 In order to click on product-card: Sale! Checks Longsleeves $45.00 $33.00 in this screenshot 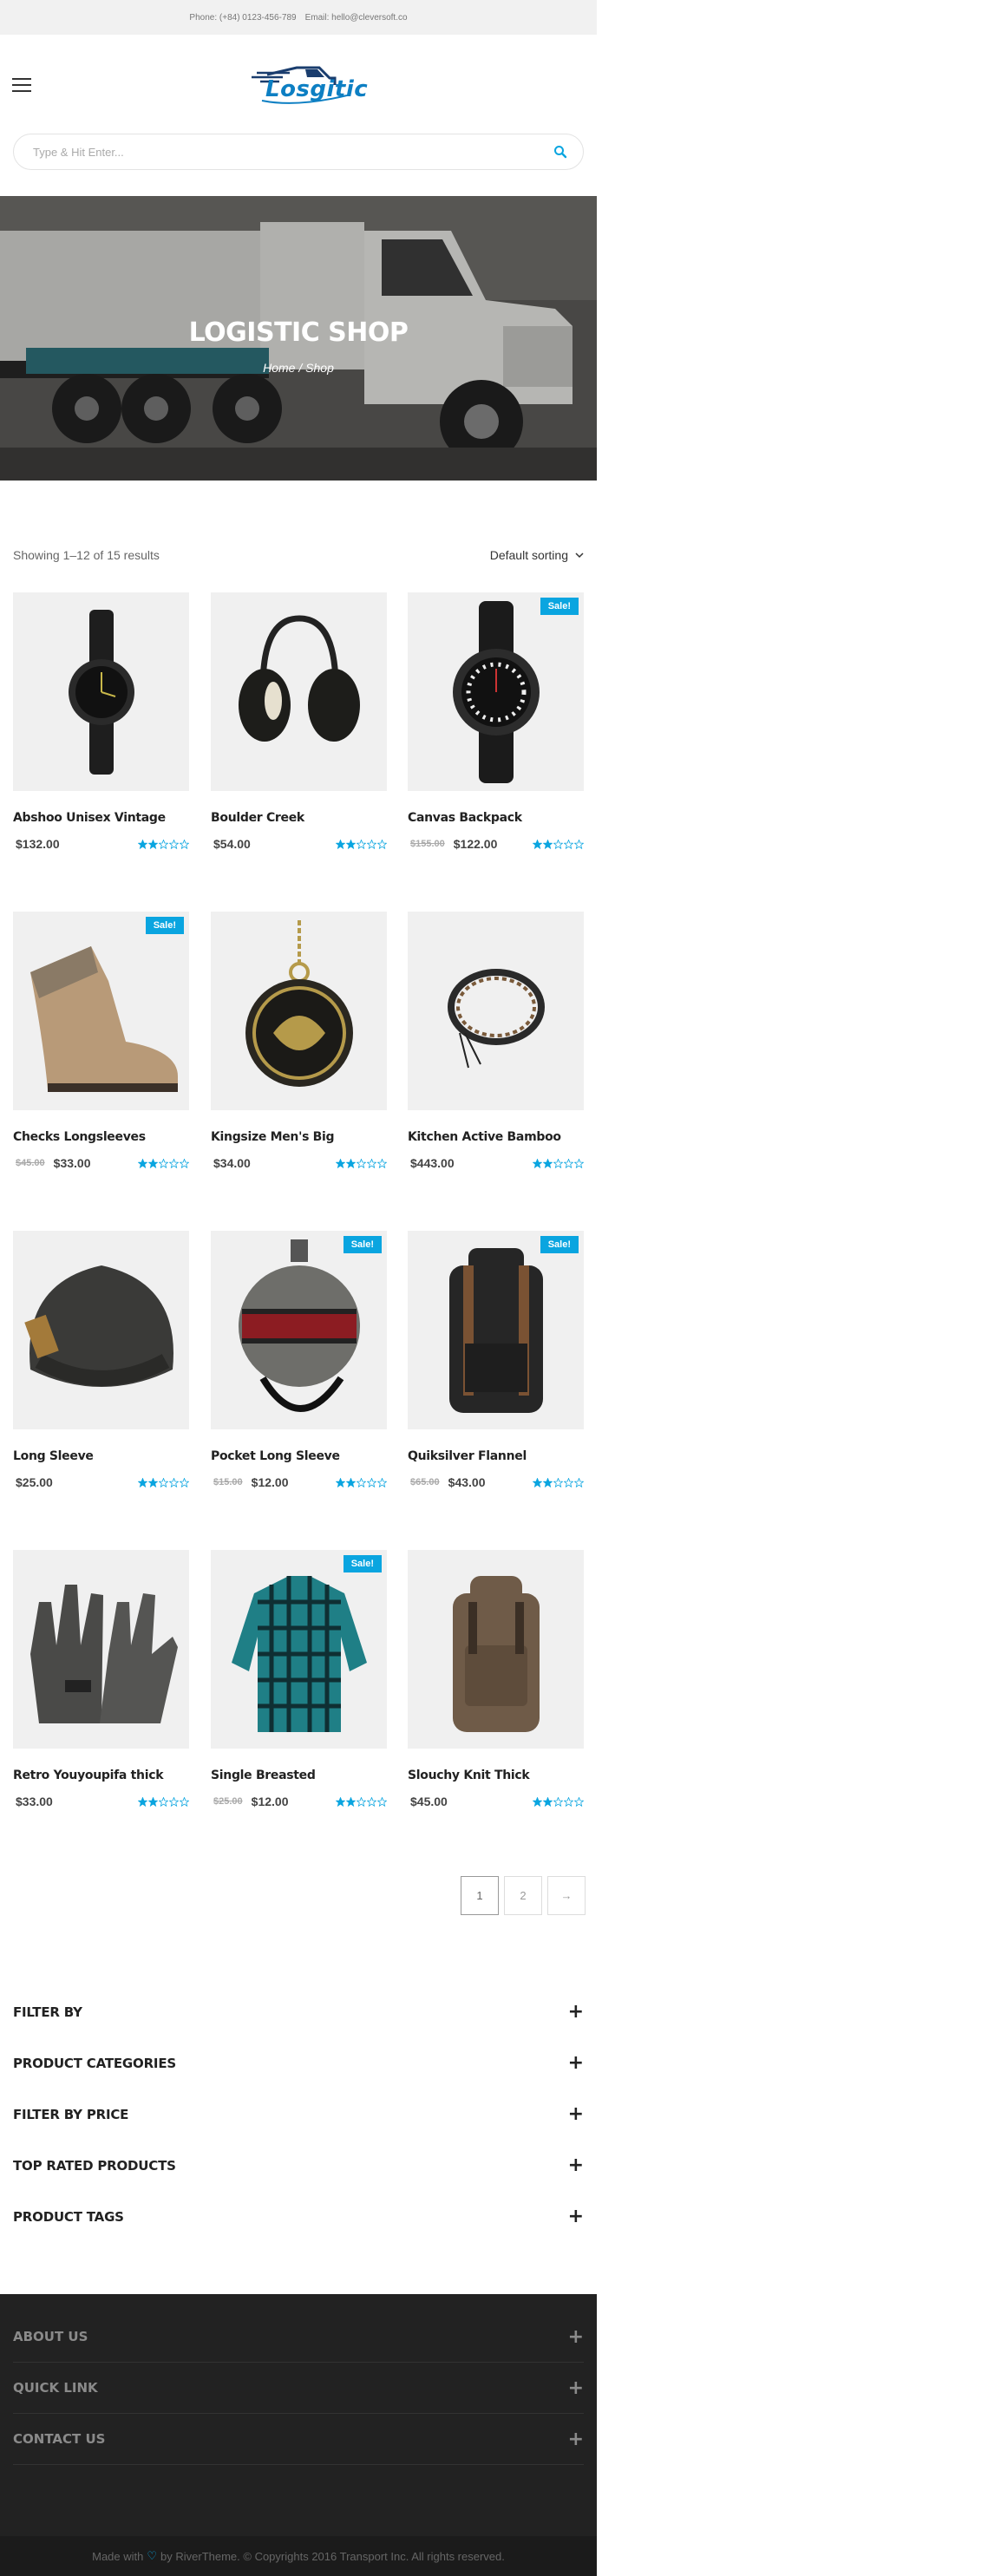, I will do `click(101, 1041)`.